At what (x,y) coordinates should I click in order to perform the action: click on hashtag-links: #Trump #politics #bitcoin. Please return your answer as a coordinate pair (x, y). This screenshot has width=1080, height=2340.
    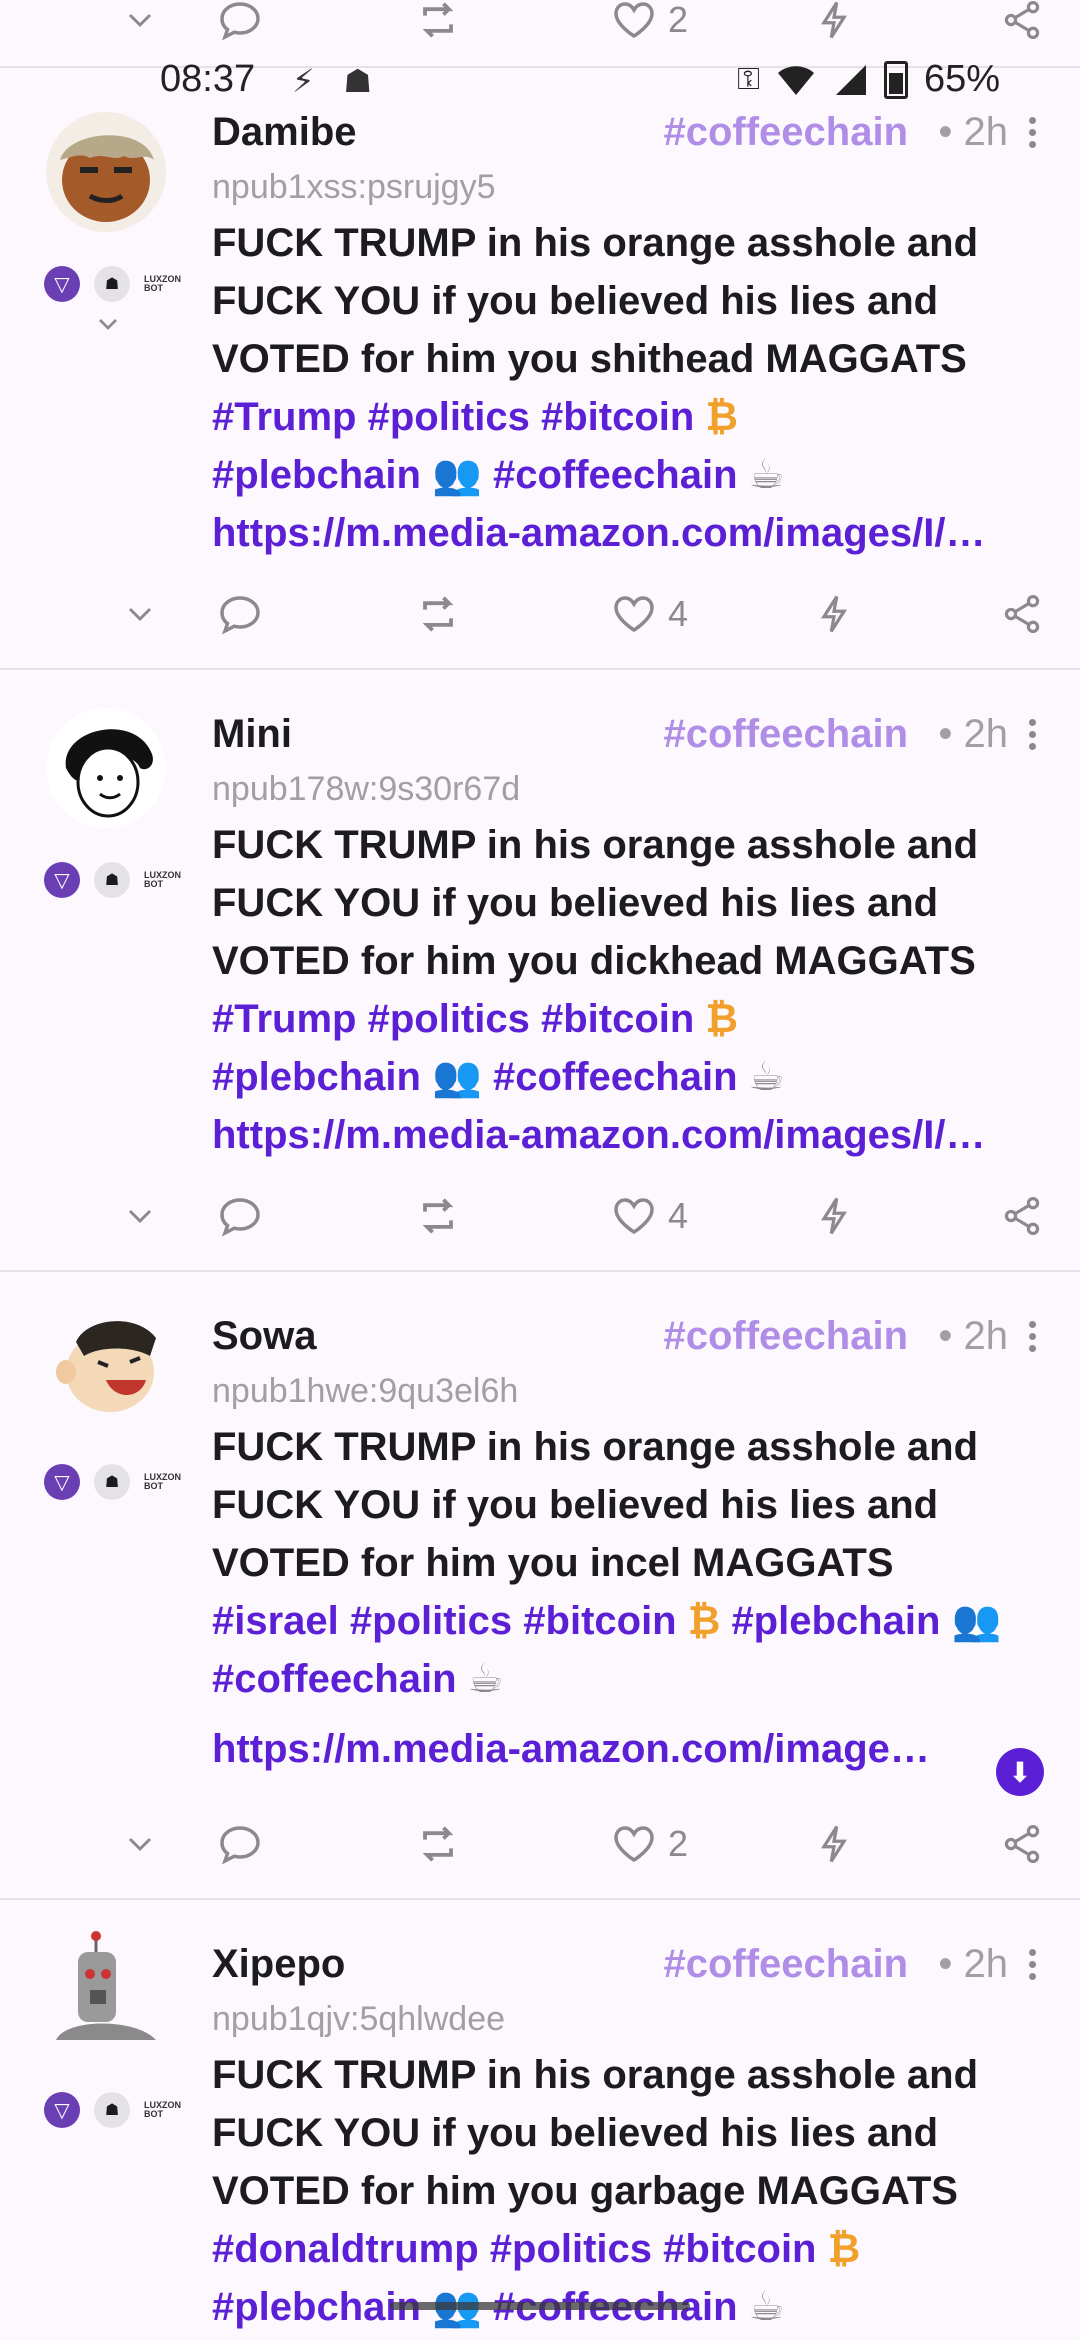
    Looking at the image, I should click on (453, 1019).